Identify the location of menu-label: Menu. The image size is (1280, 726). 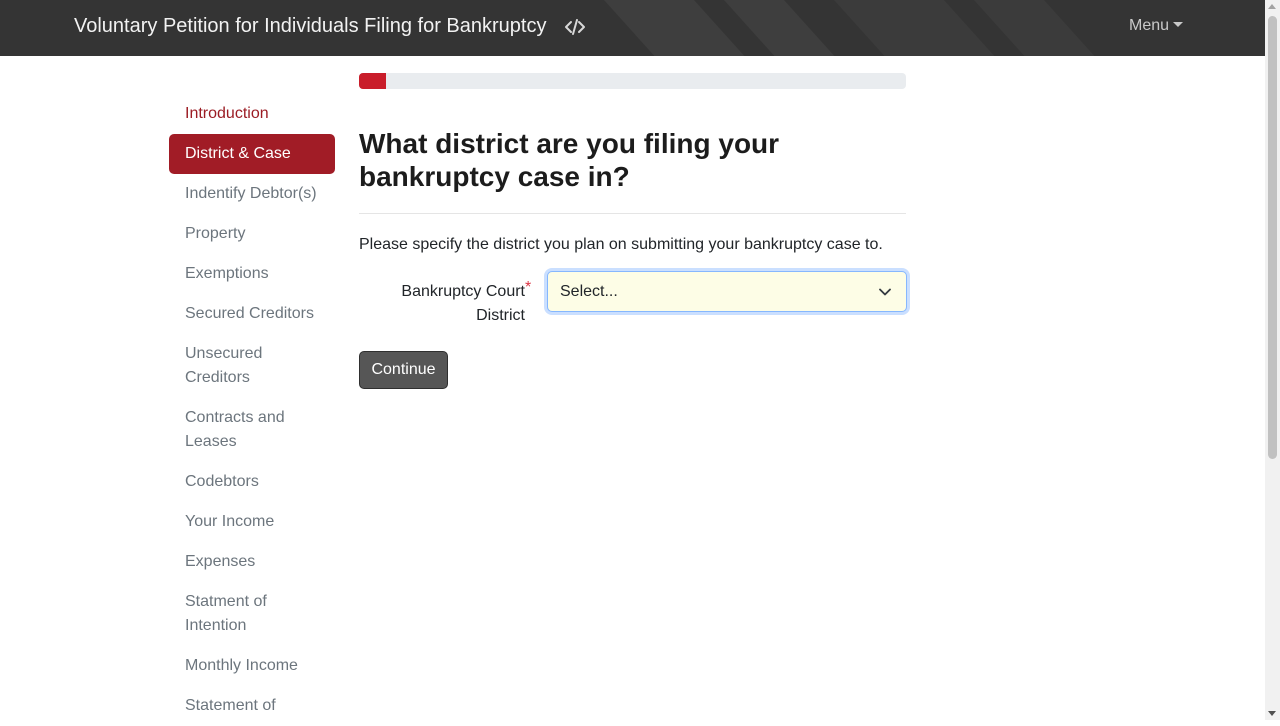
(1149, 25).